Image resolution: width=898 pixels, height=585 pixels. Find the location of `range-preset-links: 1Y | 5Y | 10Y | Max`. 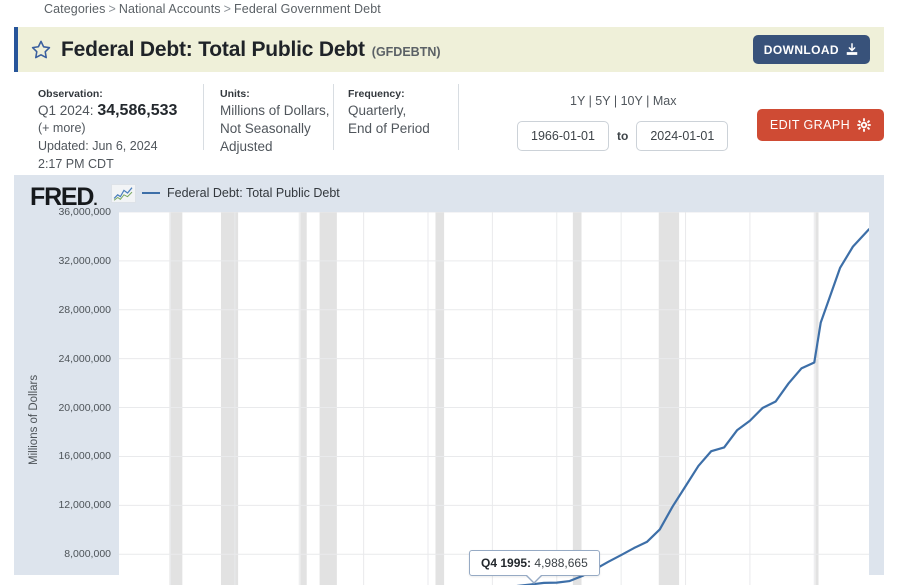

range-preset-links: 1Y | 5Y | 10Y | Max is located at coordinates (623, 101).